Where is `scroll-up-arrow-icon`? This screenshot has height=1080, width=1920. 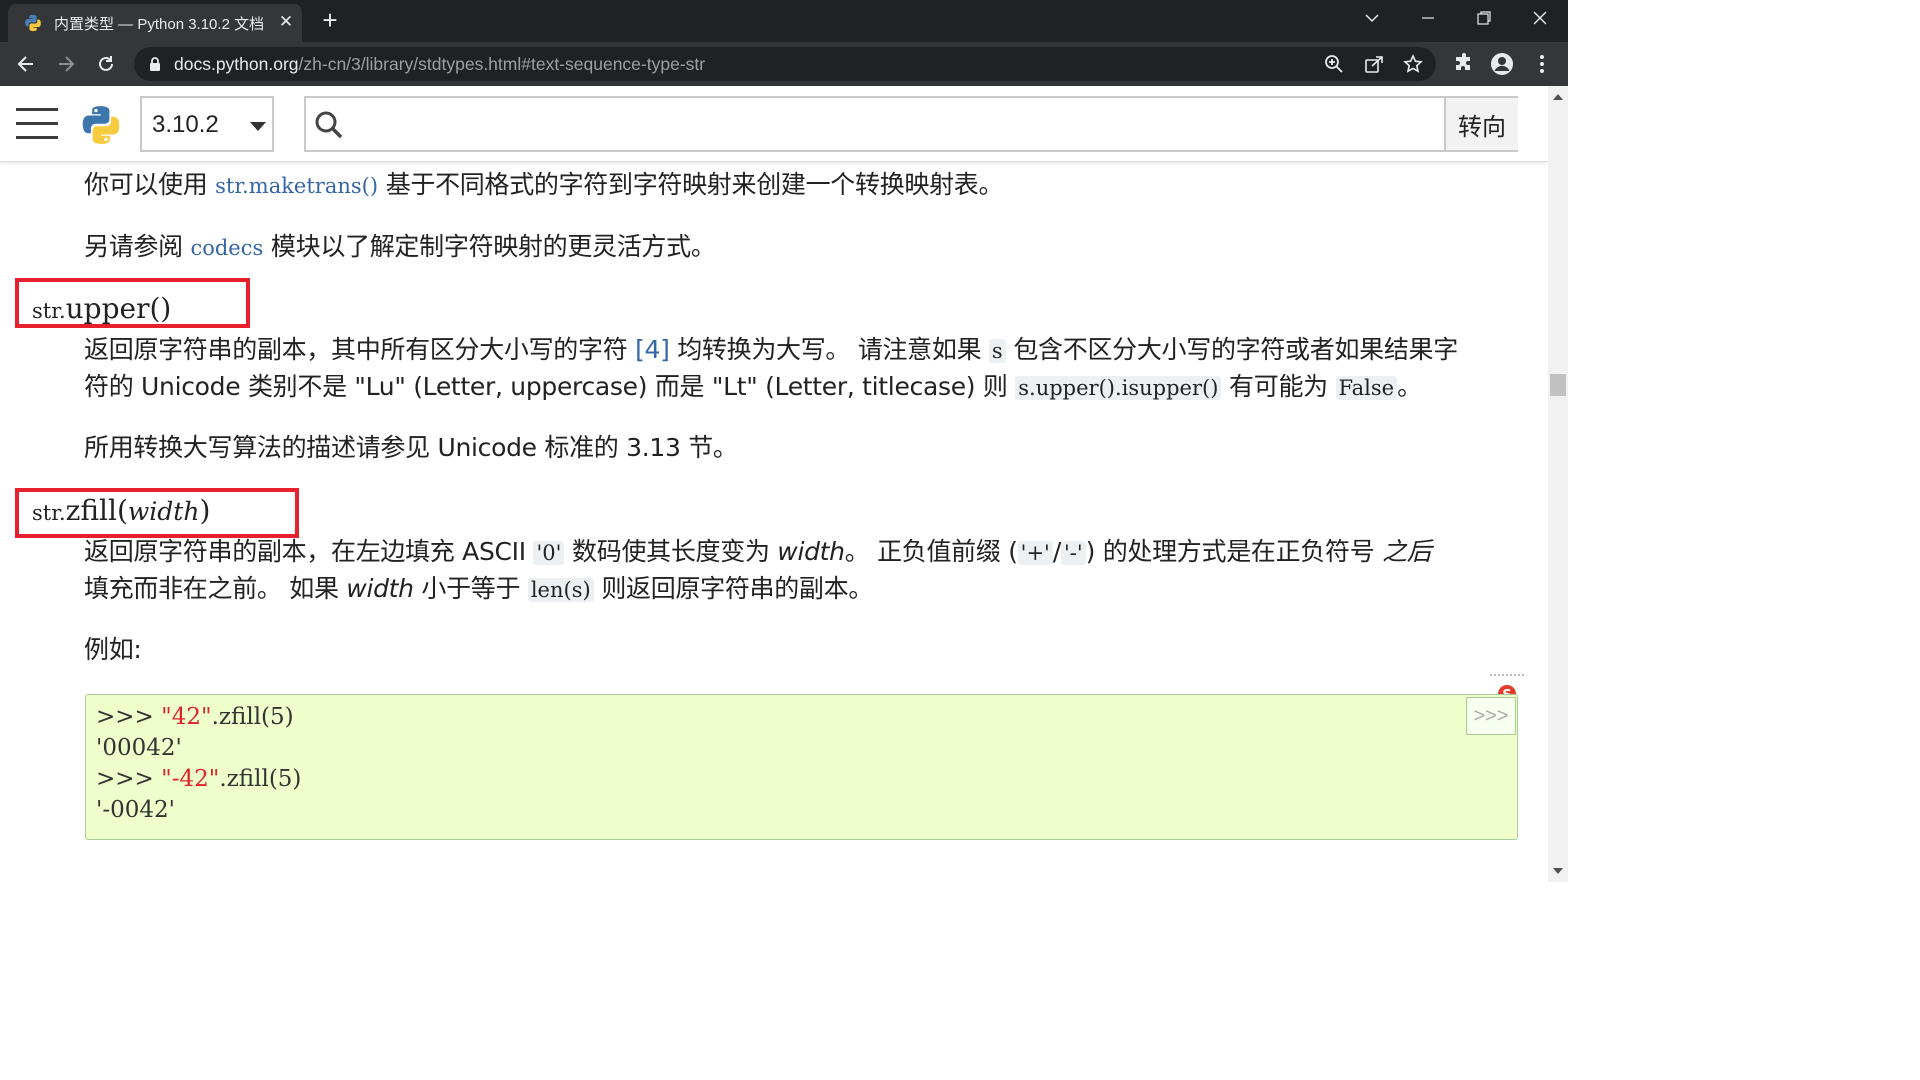 scroll-up-arrow-icon is located at coordinates (1558, 97).